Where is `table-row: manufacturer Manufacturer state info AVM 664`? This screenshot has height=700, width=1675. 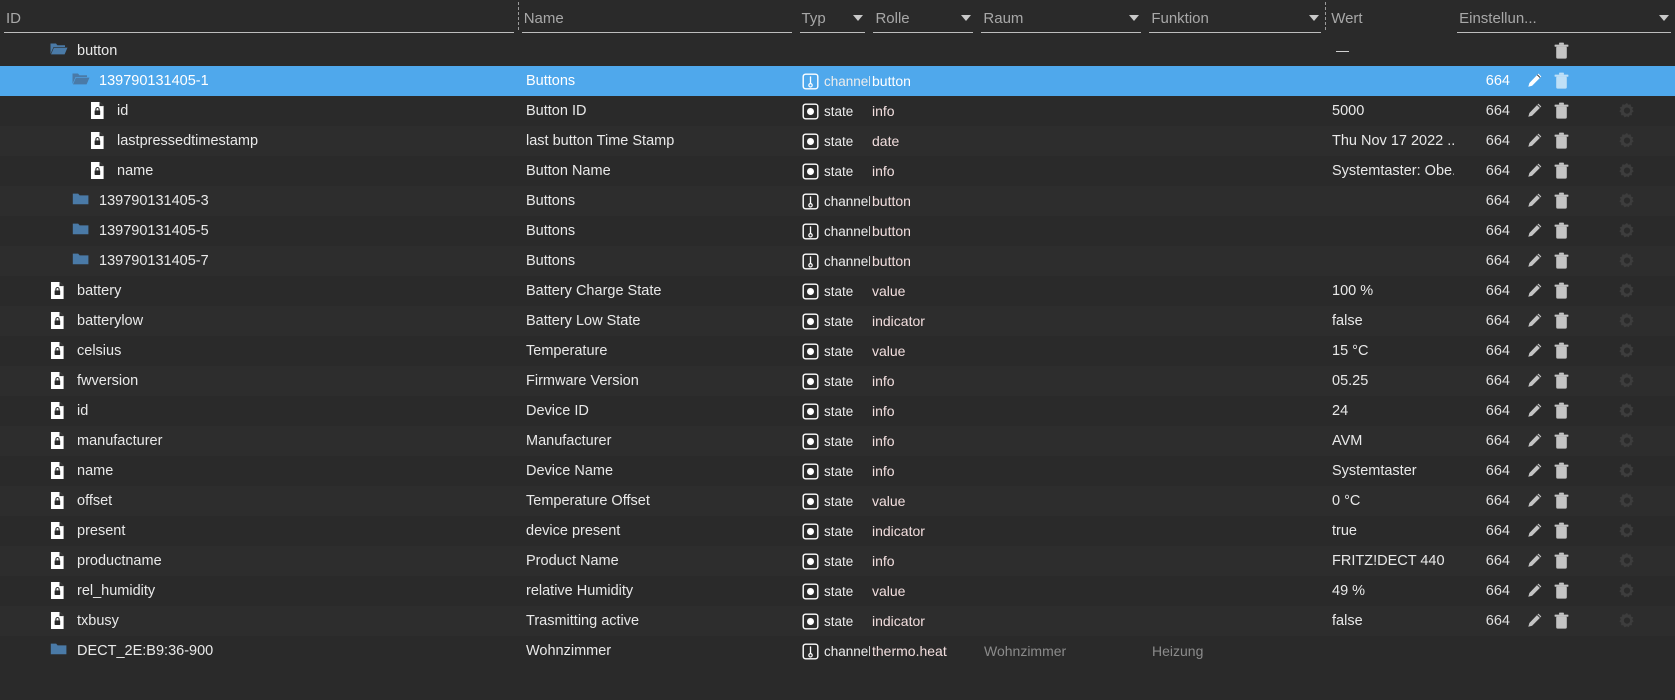
table-row: manufacturer Manufacturer state info AVM 664 is located at coordinates (837, 441).